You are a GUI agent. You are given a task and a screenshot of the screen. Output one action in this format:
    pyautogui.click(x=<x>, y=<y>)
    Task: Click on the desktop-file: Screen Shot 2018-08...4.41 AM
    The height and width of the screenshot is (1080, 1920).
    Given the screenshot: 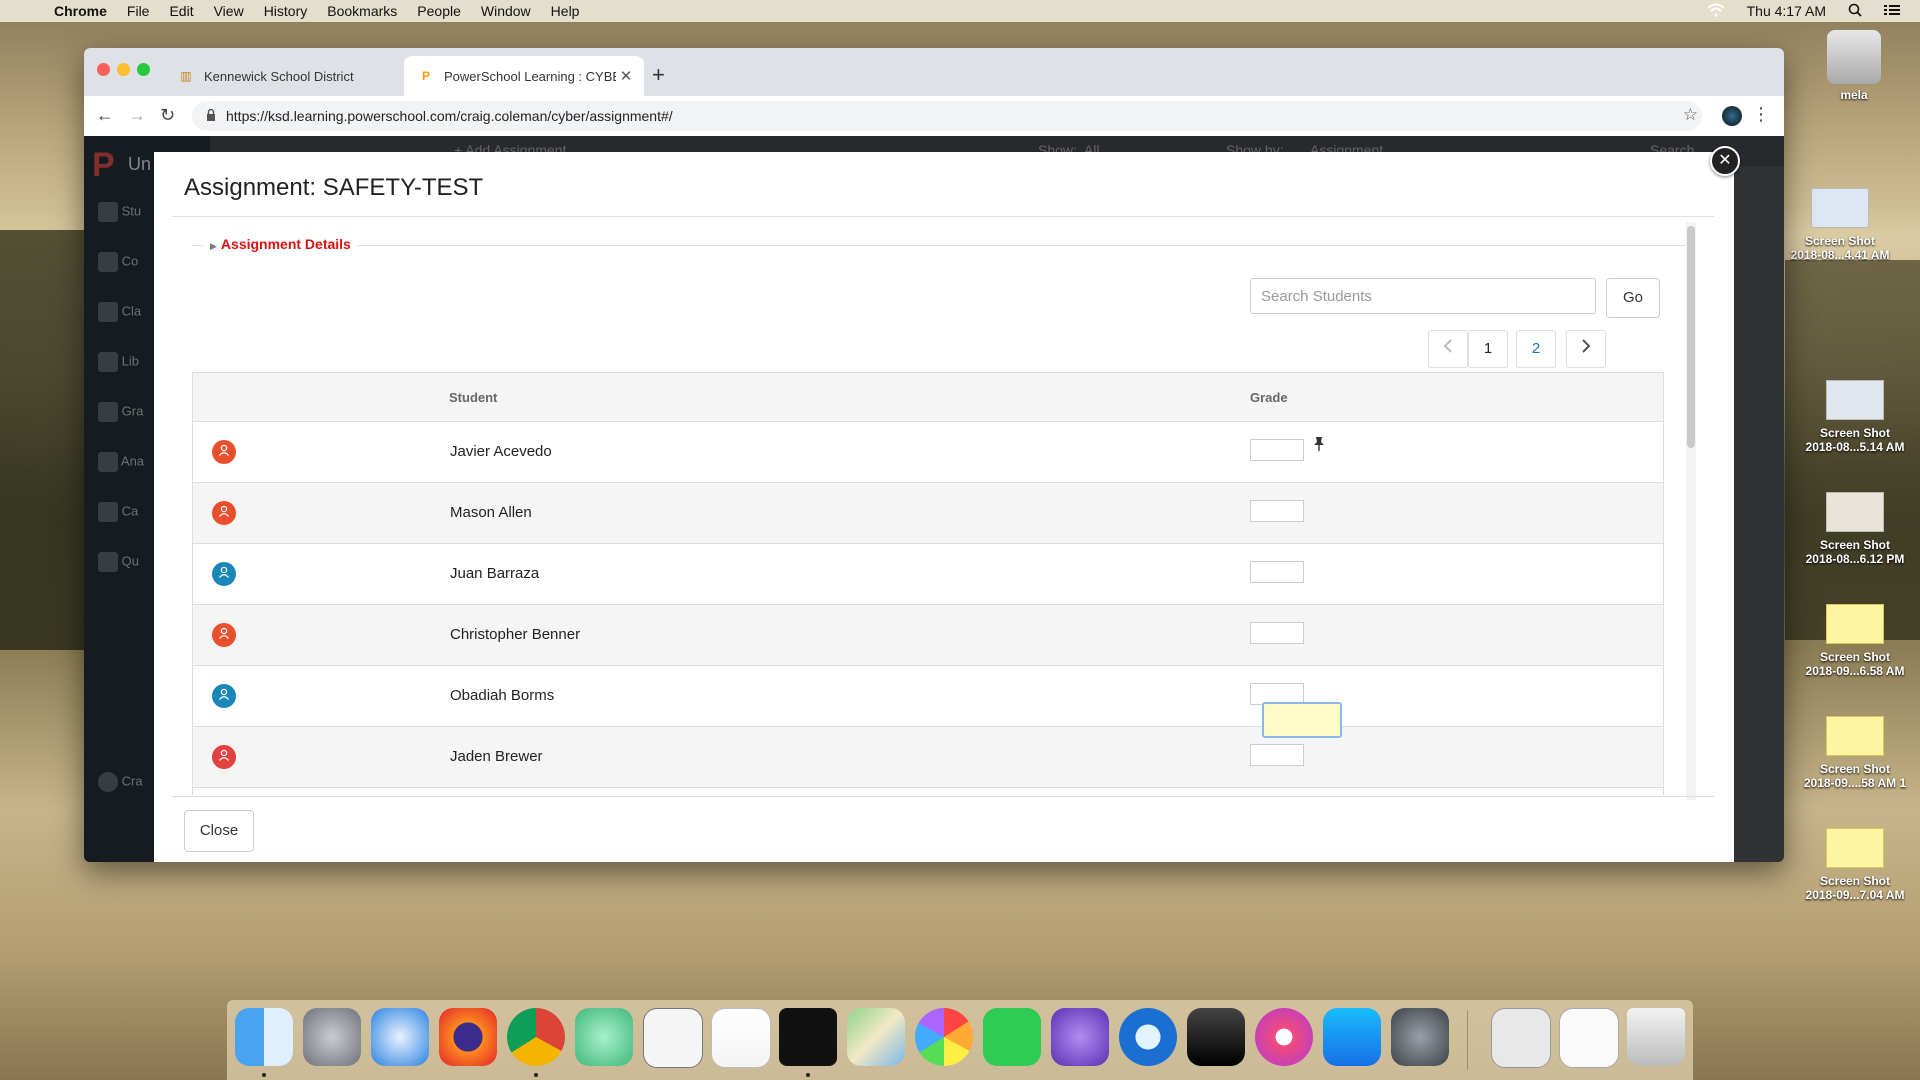 What is the action you would take?
    pyautogui.click(x=1840, y=225)
    